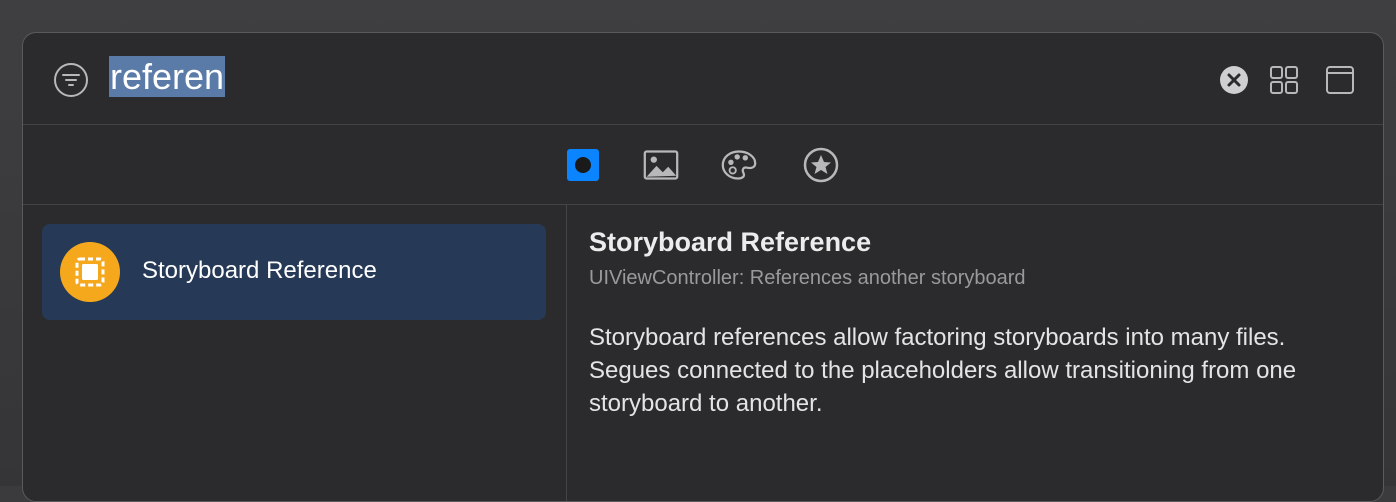 The image size is (1396, 502). Describe the element at coordinates (583, 165) in the screenshot. I see `objects-icon` at that location.